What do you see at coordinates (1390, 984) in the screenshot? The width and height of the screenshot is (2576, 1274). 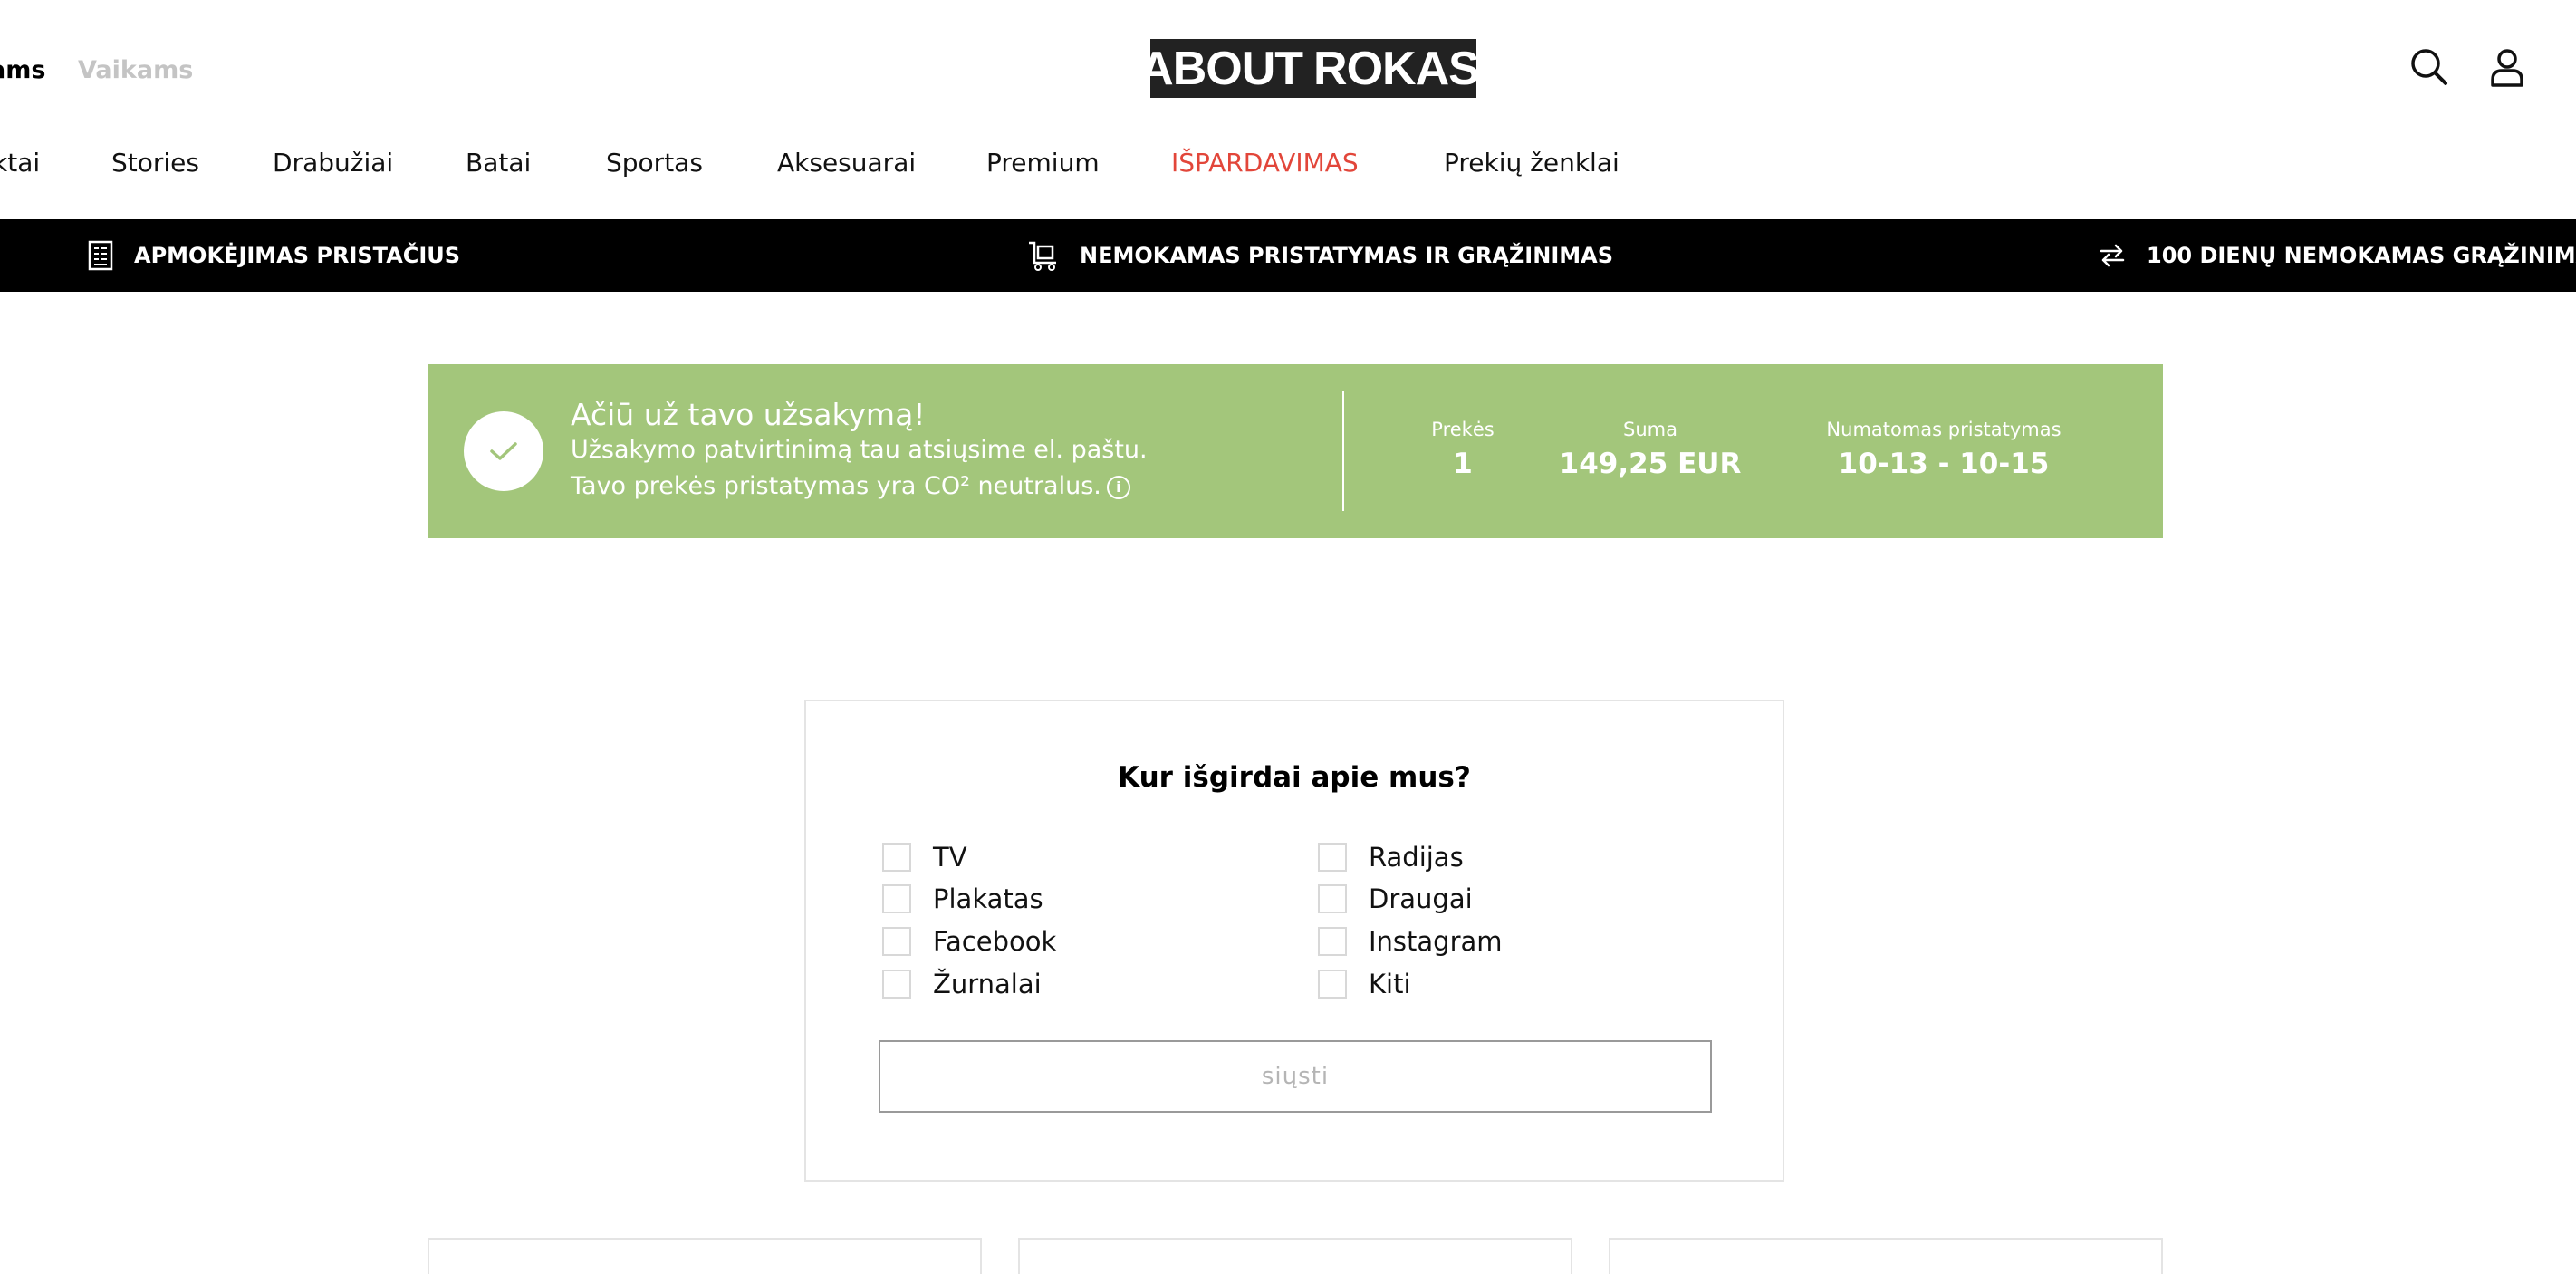 I see `option-label: Kiti` at bounding box center [1390, 984].